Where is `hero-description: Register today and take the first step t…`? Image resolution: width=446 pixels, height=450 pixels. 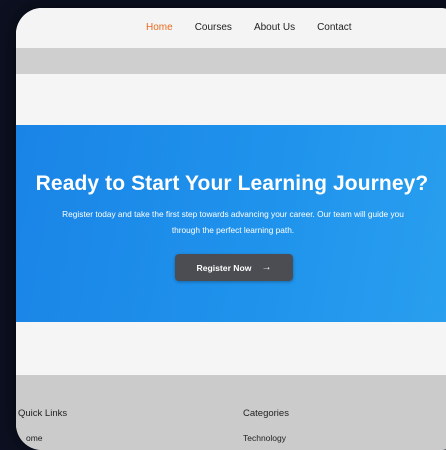
hero-description: Register today and take the first step t… is located at coordinates (231, 222).